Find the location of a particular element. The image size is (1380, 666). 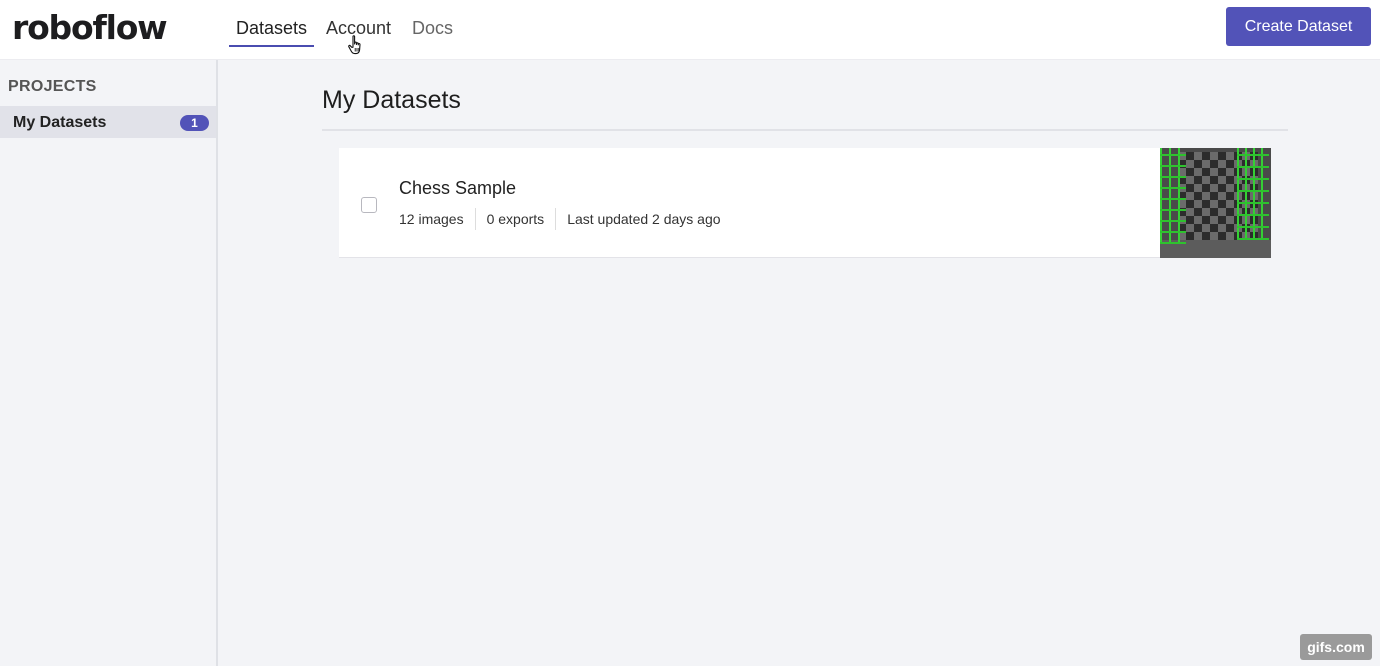

tab-docs: Docs is located at coordinates (432, 32).